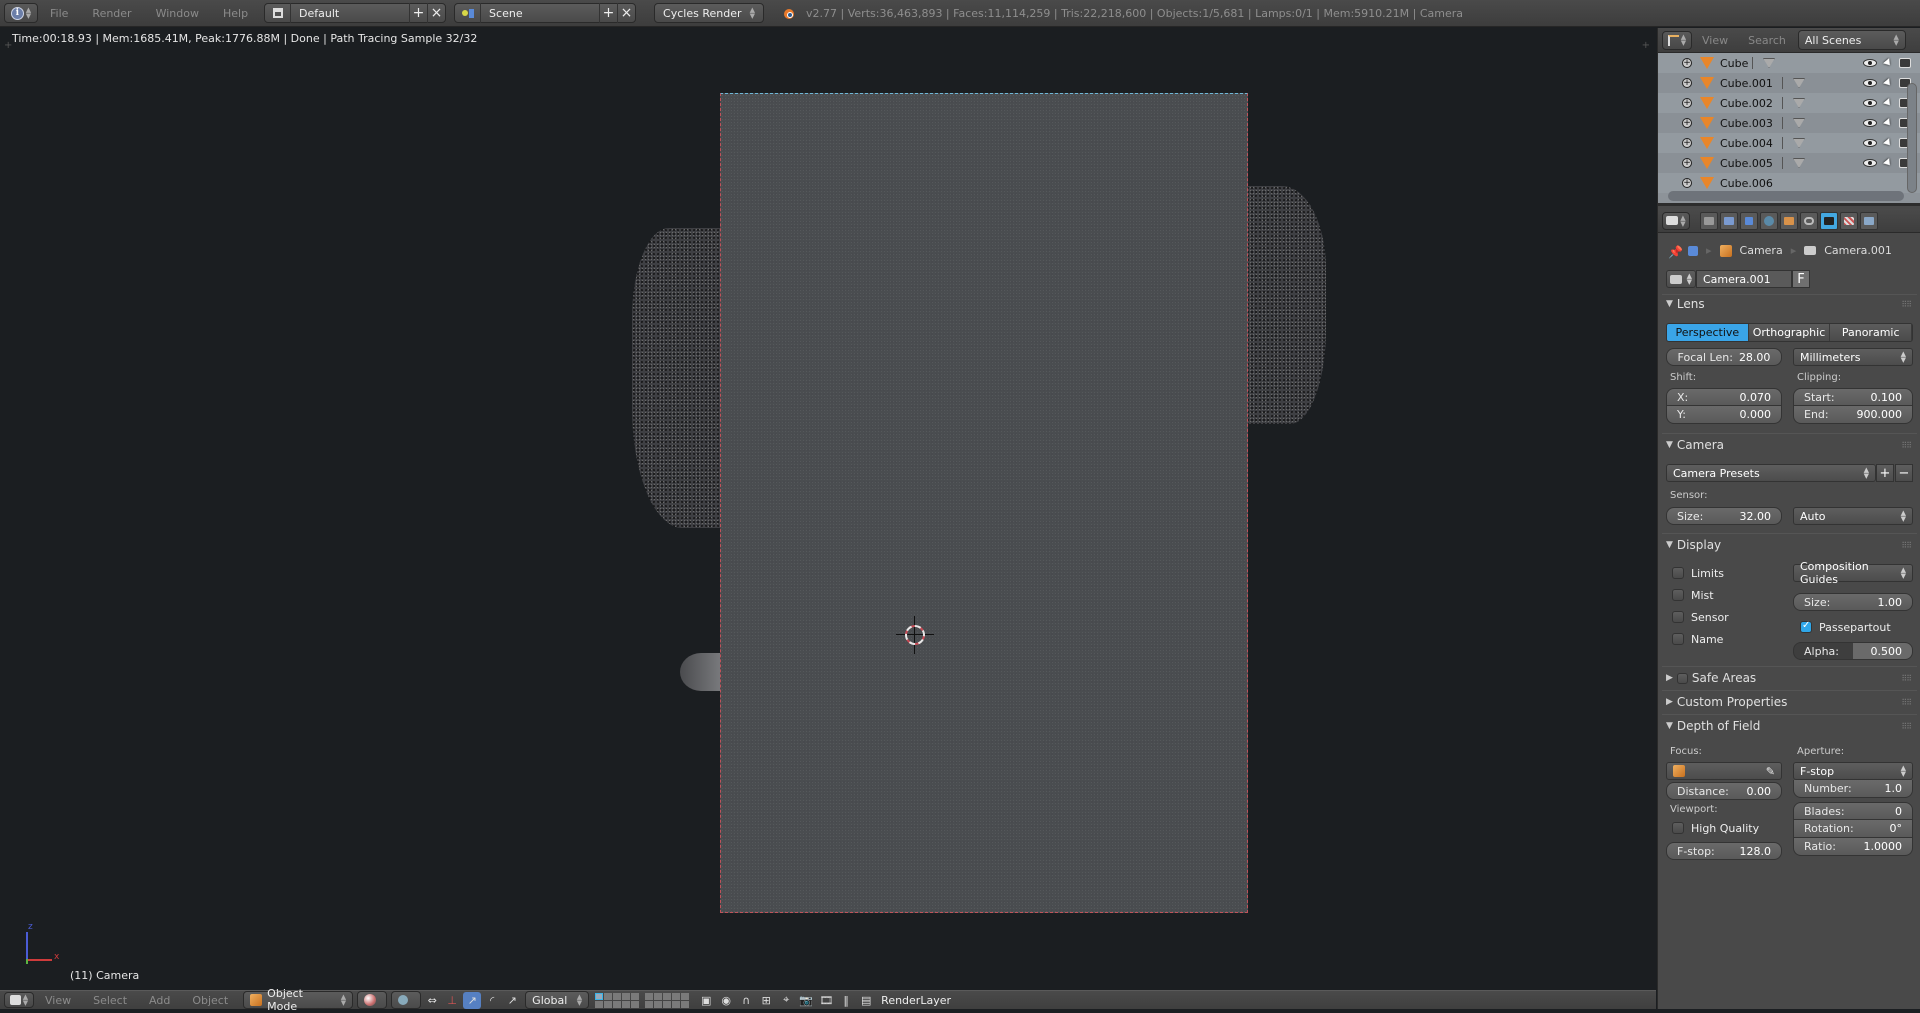 Image resolution: width=1920 pixels, height=1013 pixels. What do you see at coordinates (58, 1000) in the screenshot?
I see `menu-view: View` at bounding box center [58, 1000].